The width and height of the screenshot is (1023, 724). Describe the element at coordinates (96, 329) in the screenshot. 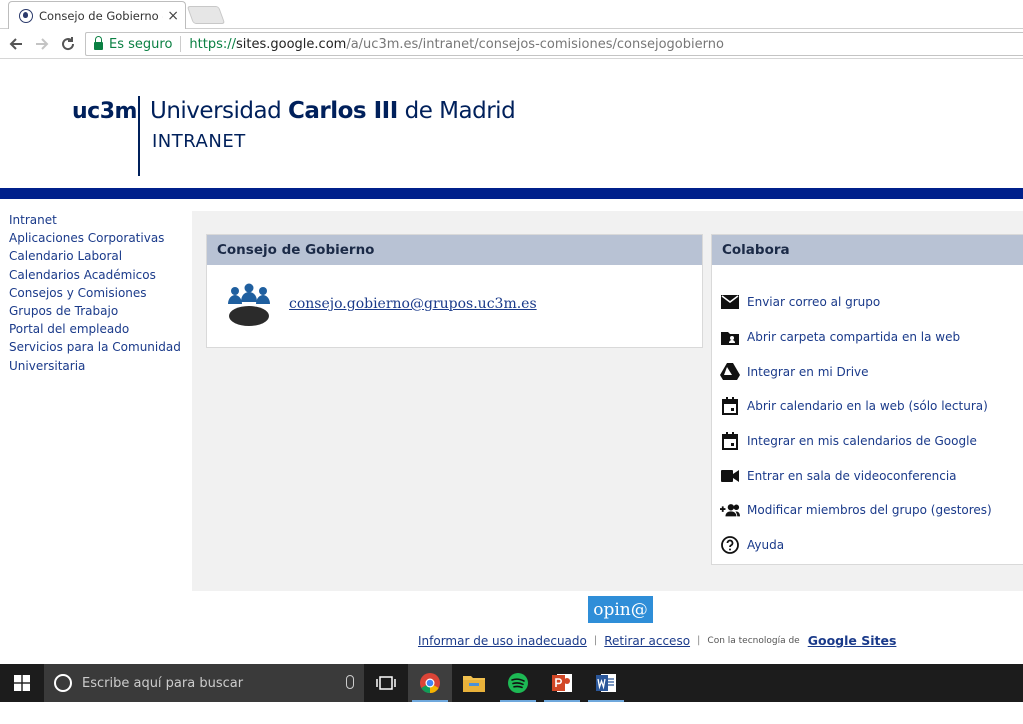

I see `sidebar-item-portal-empleado: Portal del empleado` at that location.